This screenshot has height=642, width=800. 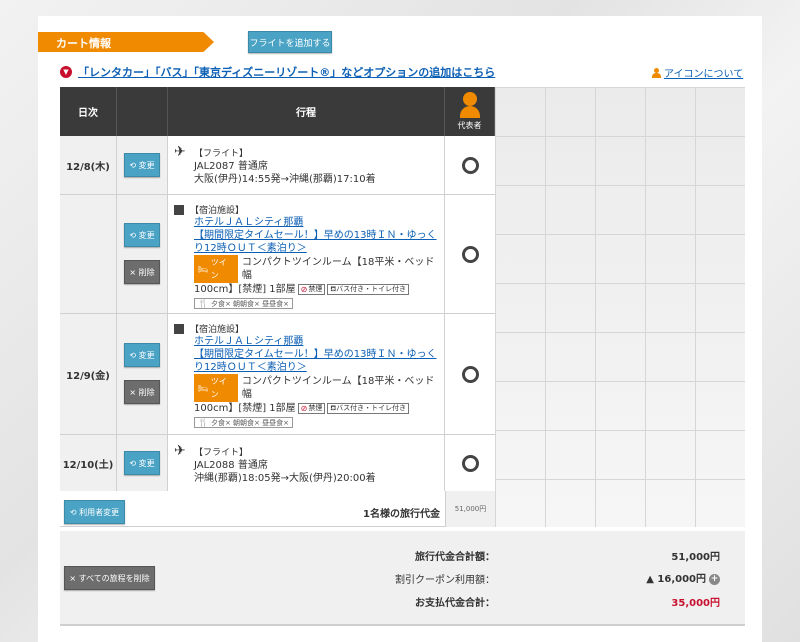 What do you see at coordinates (469, 105) in the screenshot?
I see `representative-icon` at bounding box center [469, 105].